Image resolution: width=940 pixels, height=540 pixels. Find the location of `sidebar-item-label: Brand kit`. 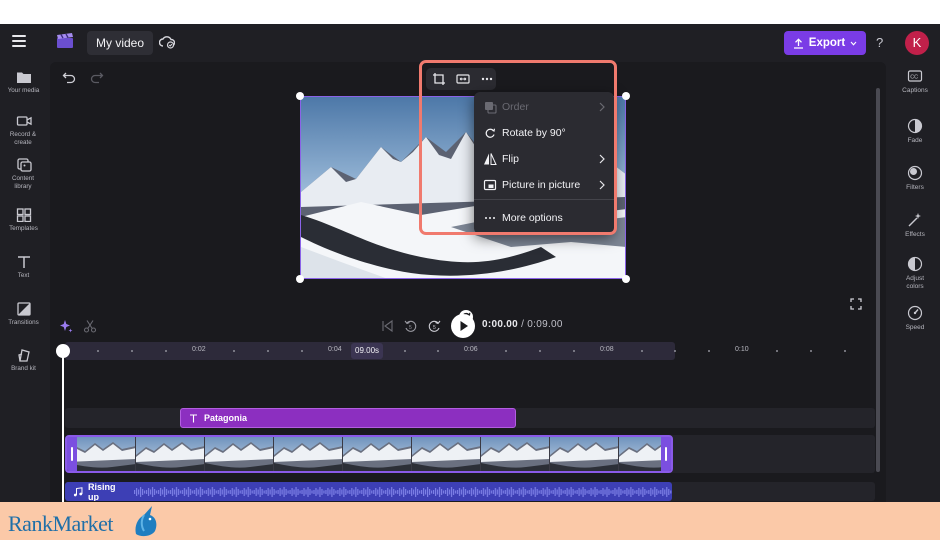

sidebar-item-label: Brand kit is located at coordinates (23, 368).